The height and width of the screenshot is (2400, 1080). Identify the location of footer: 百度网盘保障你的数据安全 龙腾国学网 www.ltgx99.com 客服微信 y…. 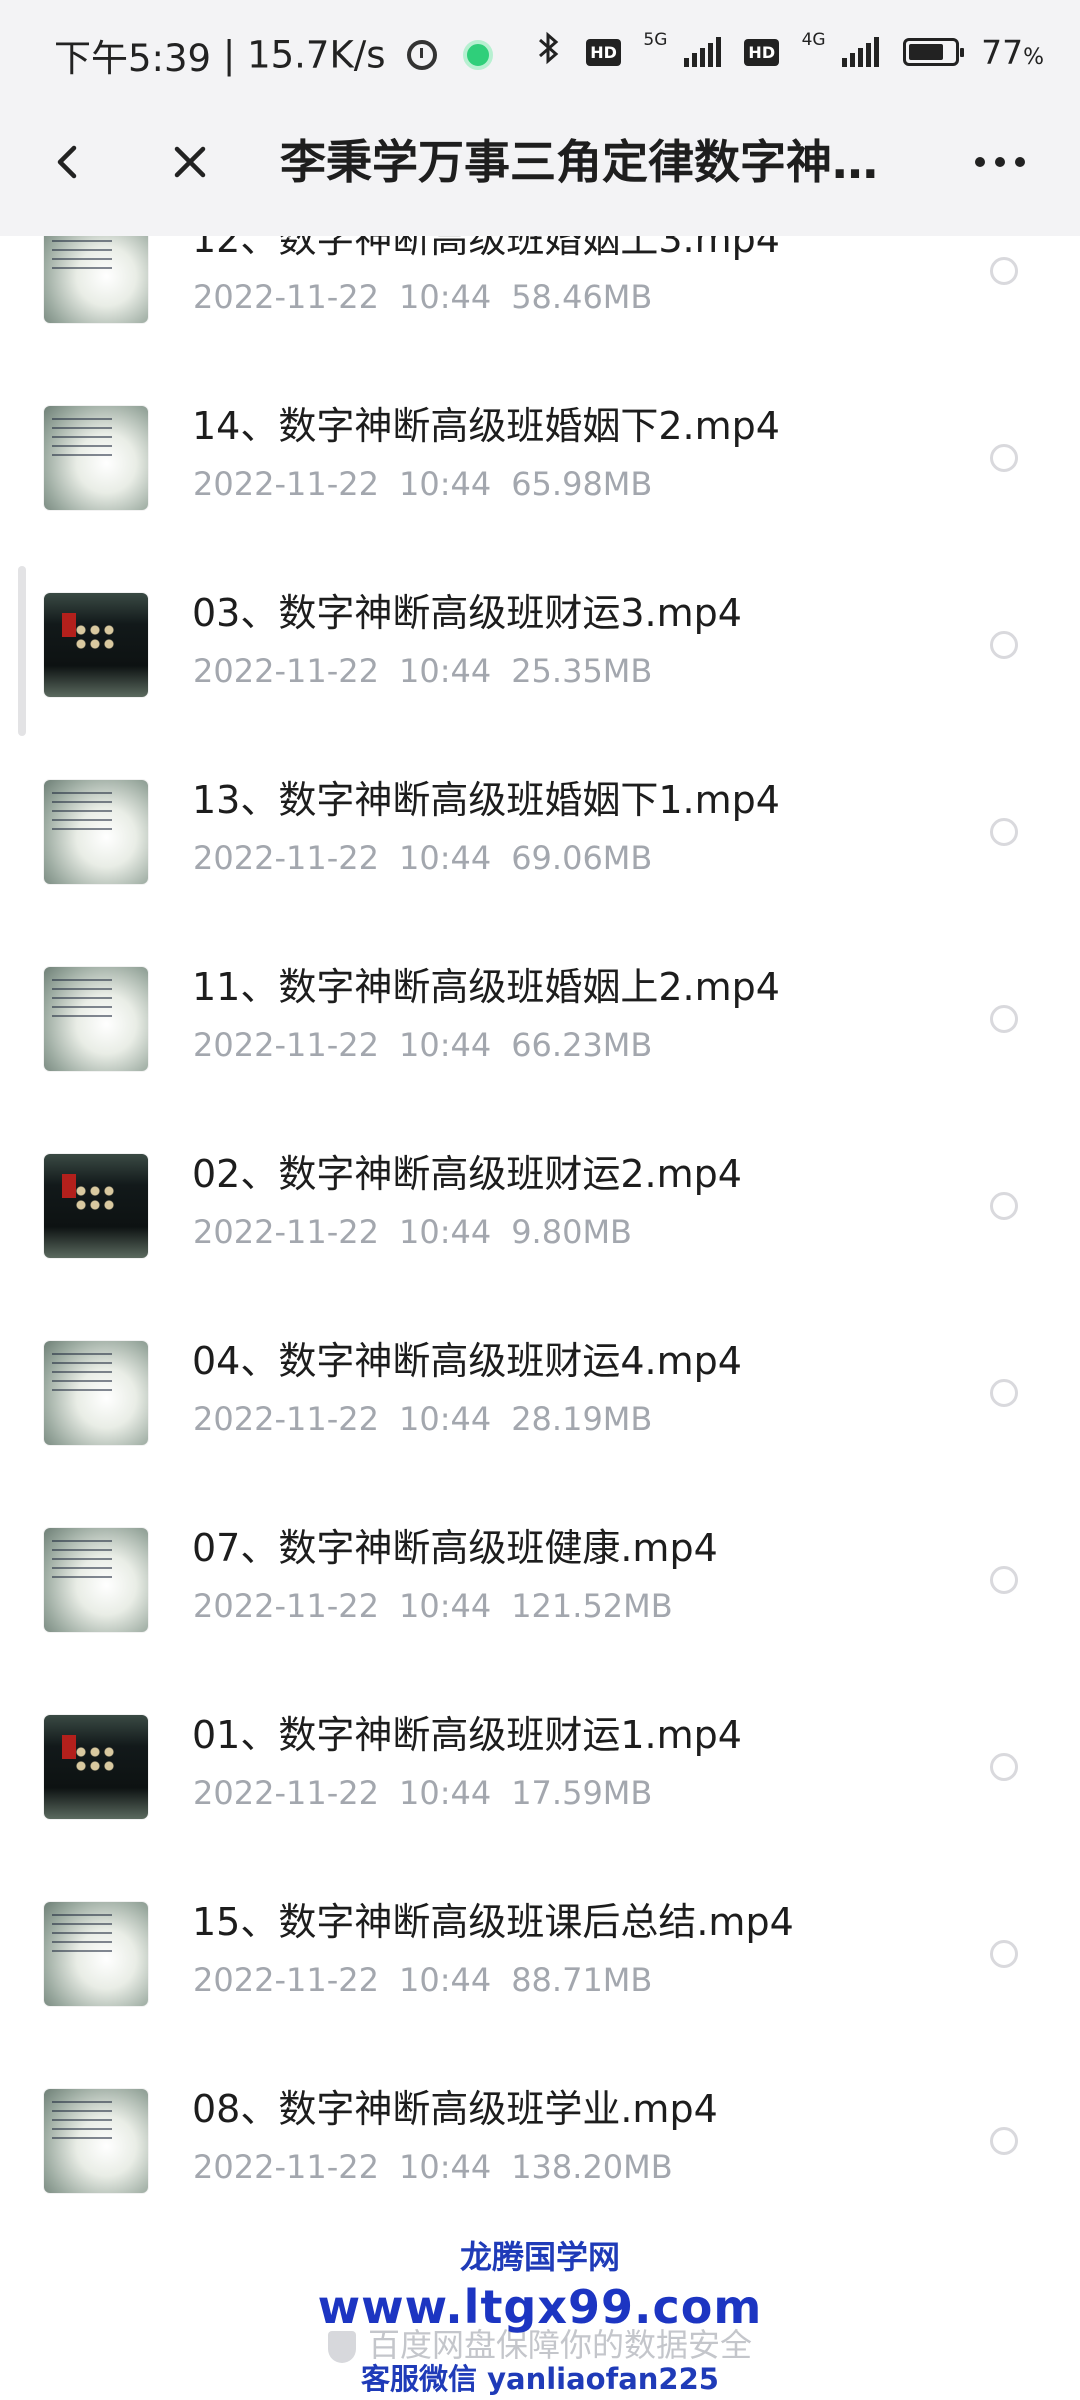
(540, 2300).